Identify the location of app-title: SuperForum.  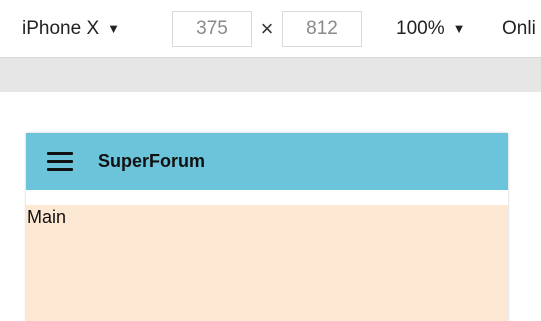
(151, 161).